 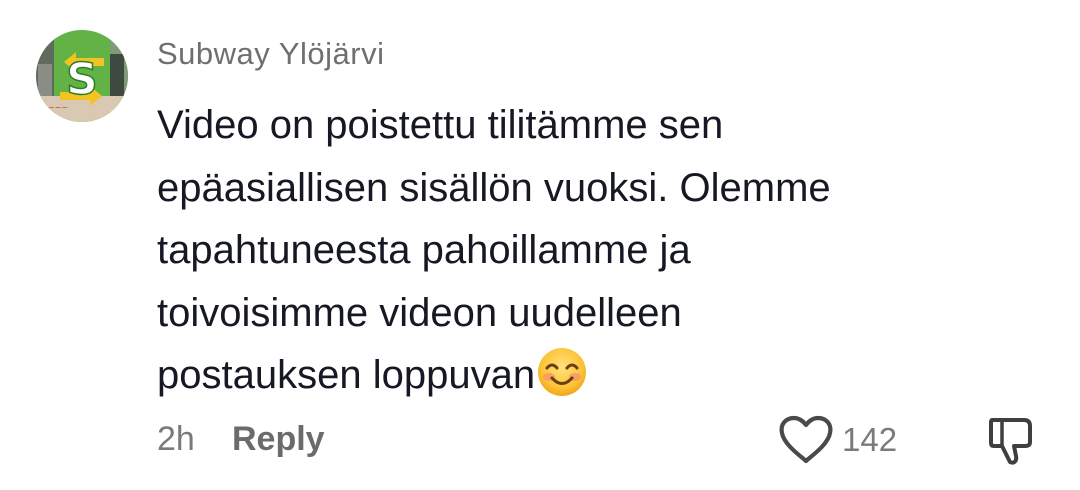 What do you see at coordinates (346, 375) in the screenshot?
I see `comment-text-line-content: postauksen loppuvan` at bounding box center [346, 375].